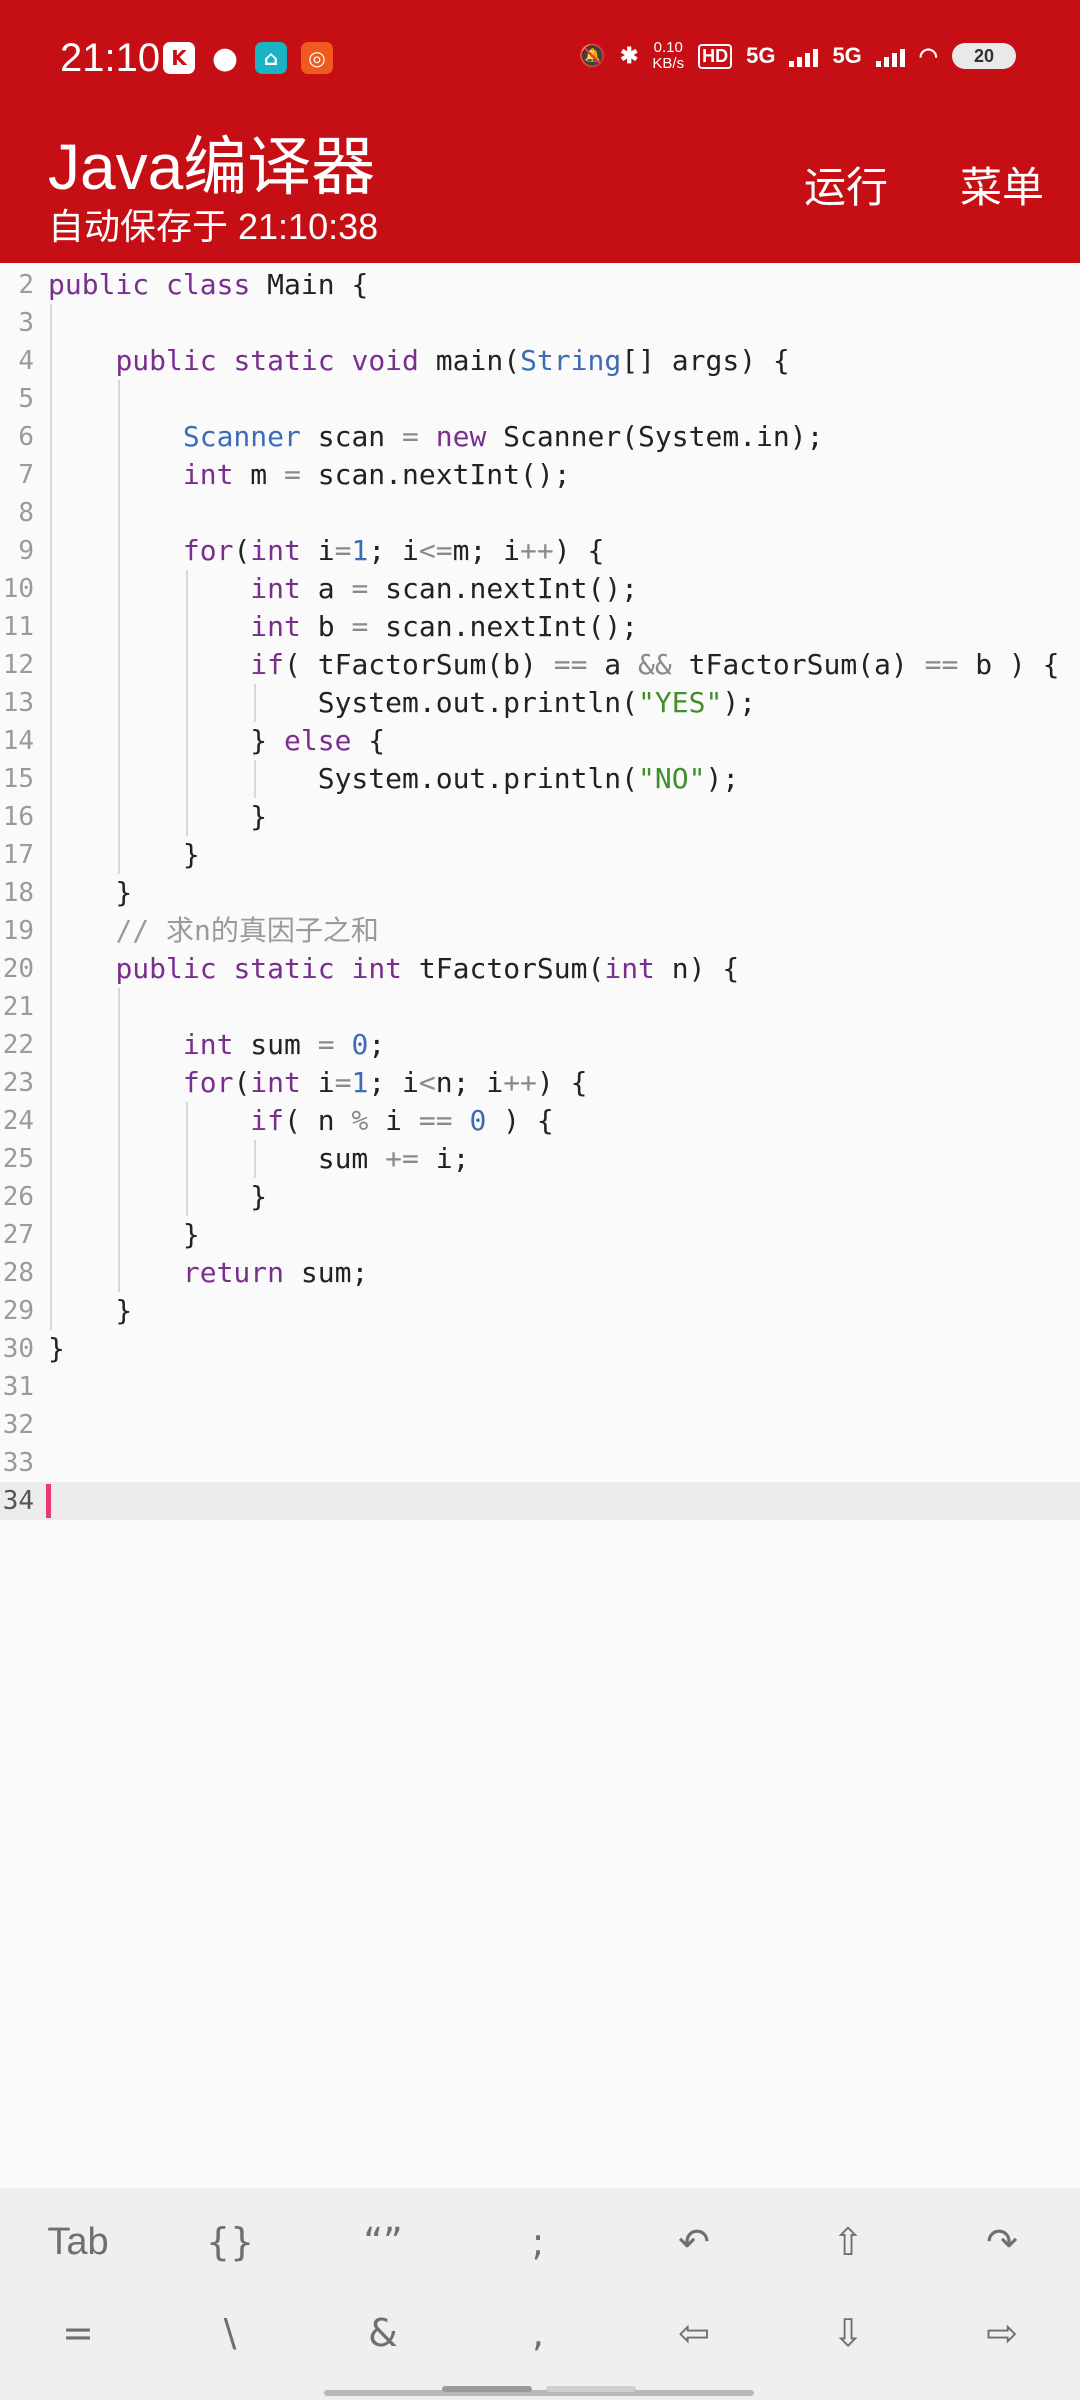 The width and height of the screenshot is (1080, 2400). I want to click on sim1-label: 5G, so click(761, 55).